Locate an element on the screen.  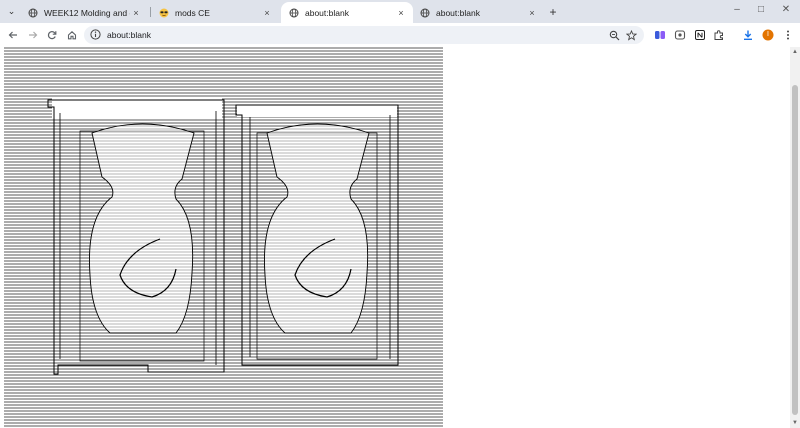
maximize-button: □ is located at coordinates (761, 9).